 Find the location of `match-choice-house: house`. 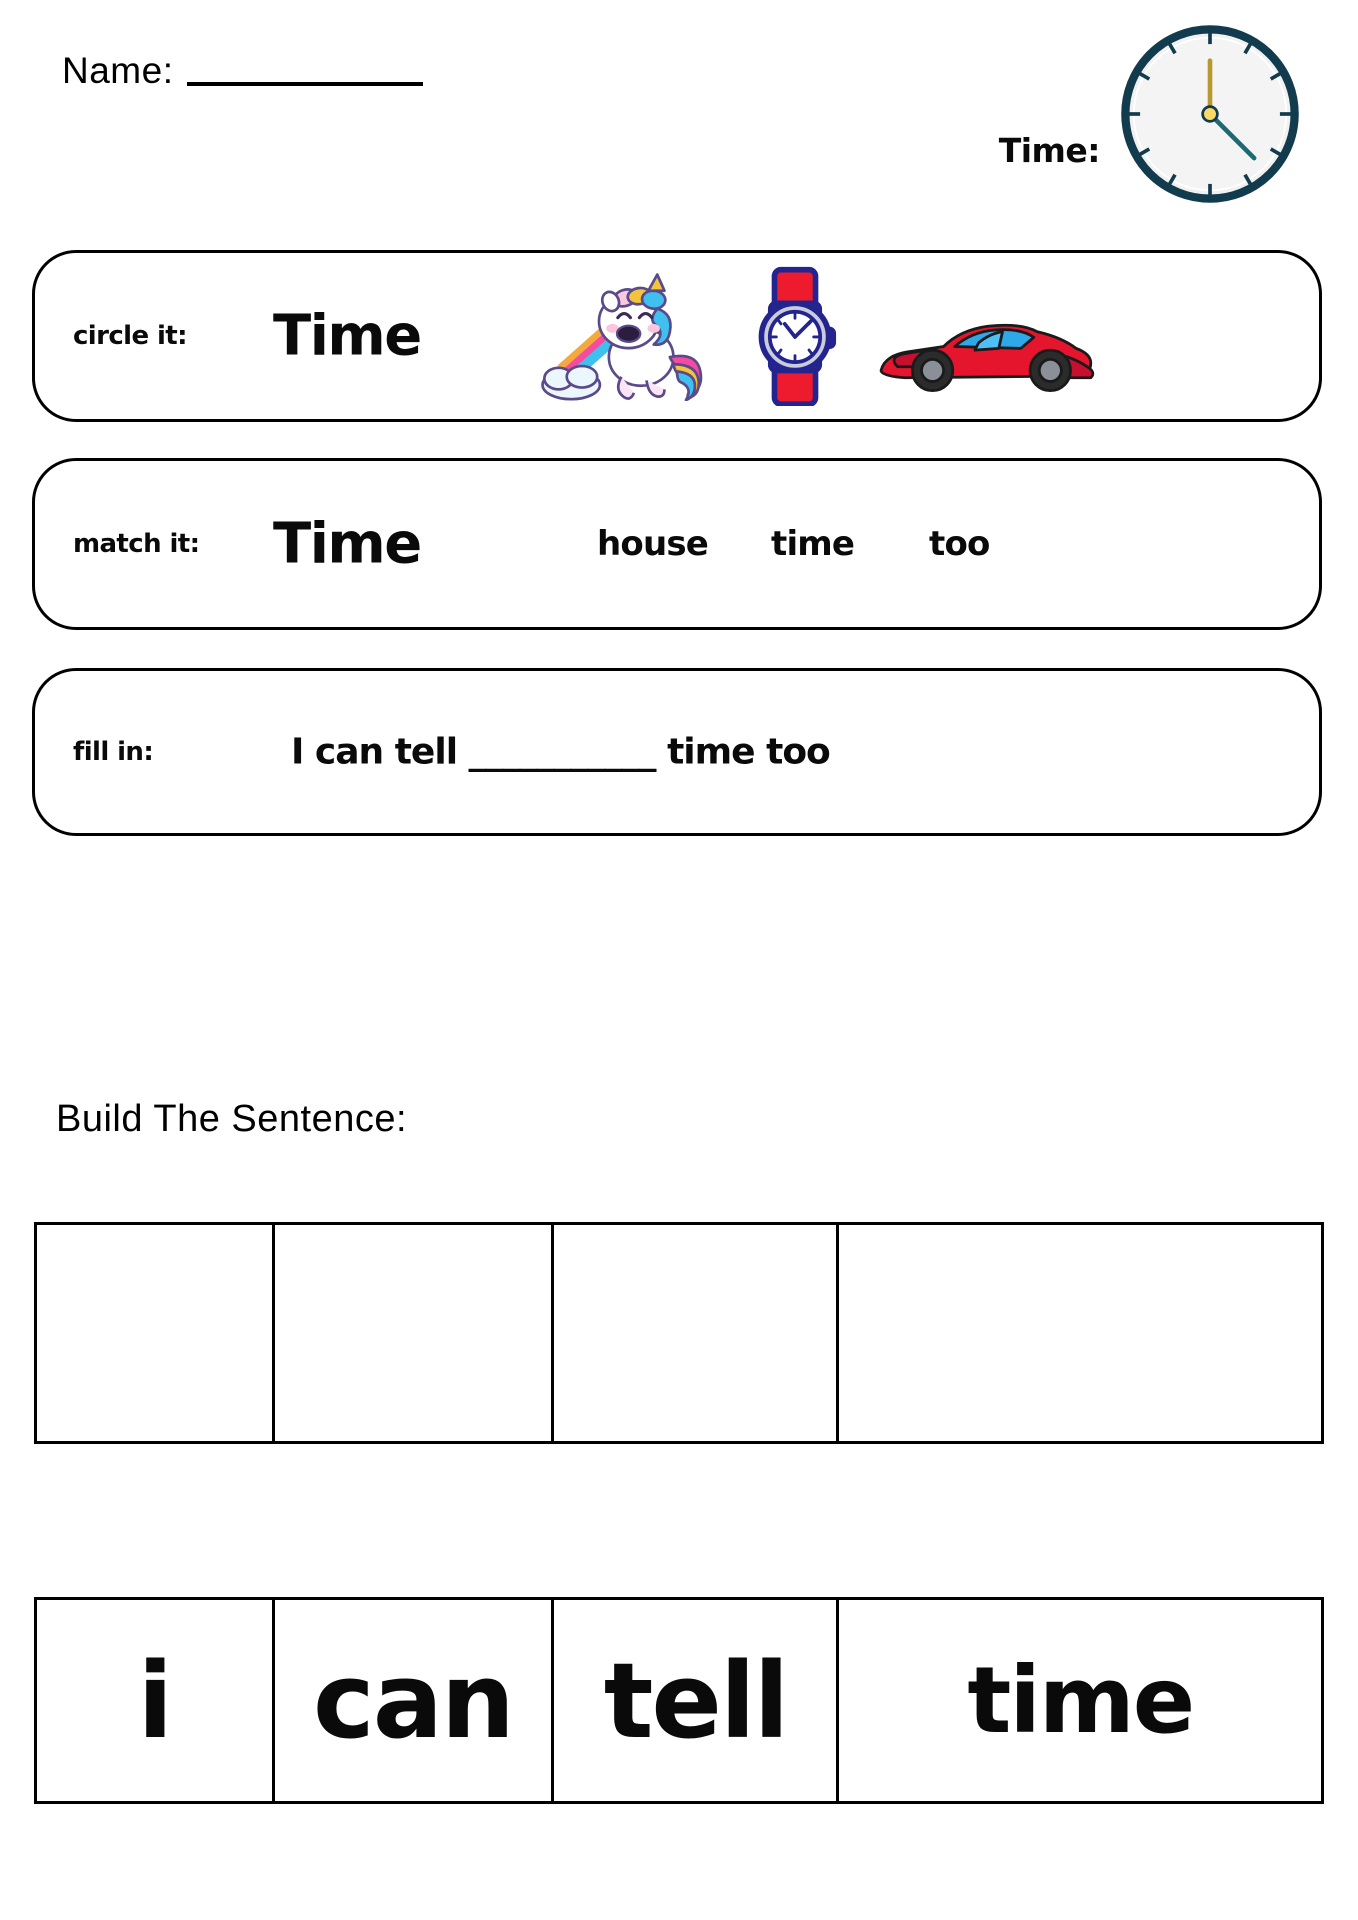

match-choice-house: house is located at coordinates (653, 544).